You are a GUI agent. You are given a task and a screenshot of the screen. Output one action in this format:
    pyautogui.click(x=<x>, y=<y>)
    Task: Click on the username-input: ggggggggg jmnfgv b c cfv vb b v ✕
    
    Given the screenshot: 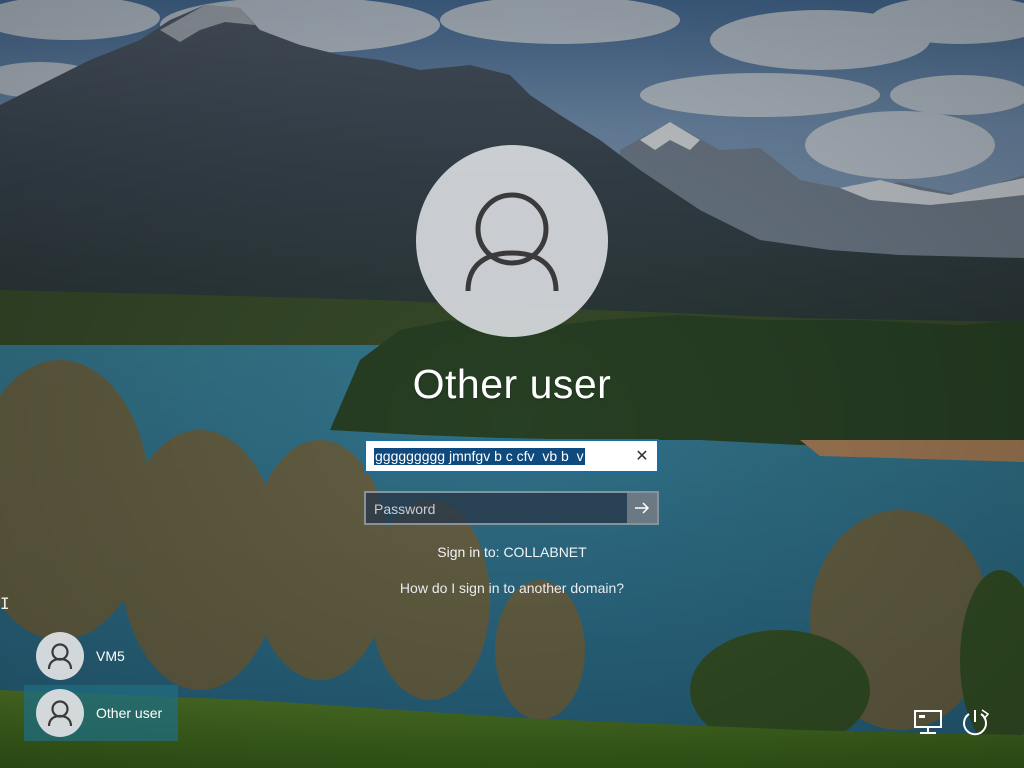 What is the action you would take?
    pyautogui.click(x=511, y=456)
    